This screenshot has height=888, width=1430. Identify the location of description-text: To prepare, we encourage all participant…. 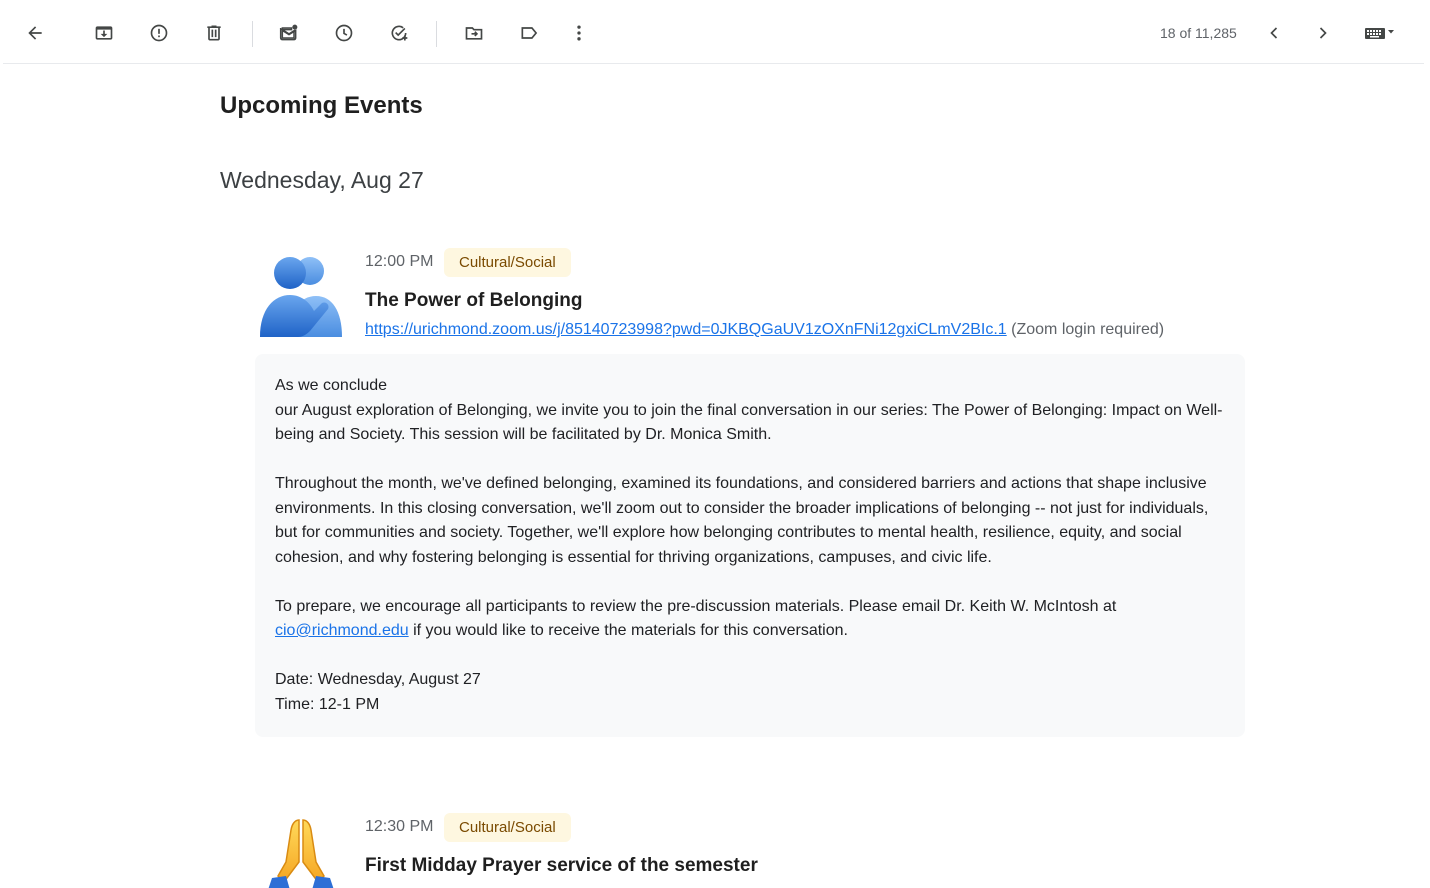
(696, 606).